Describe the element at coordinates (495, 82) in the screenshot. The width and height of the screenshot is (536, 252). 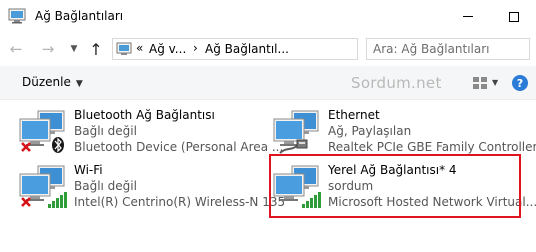
I see `view-dropdown-icon: ▼` at that location.